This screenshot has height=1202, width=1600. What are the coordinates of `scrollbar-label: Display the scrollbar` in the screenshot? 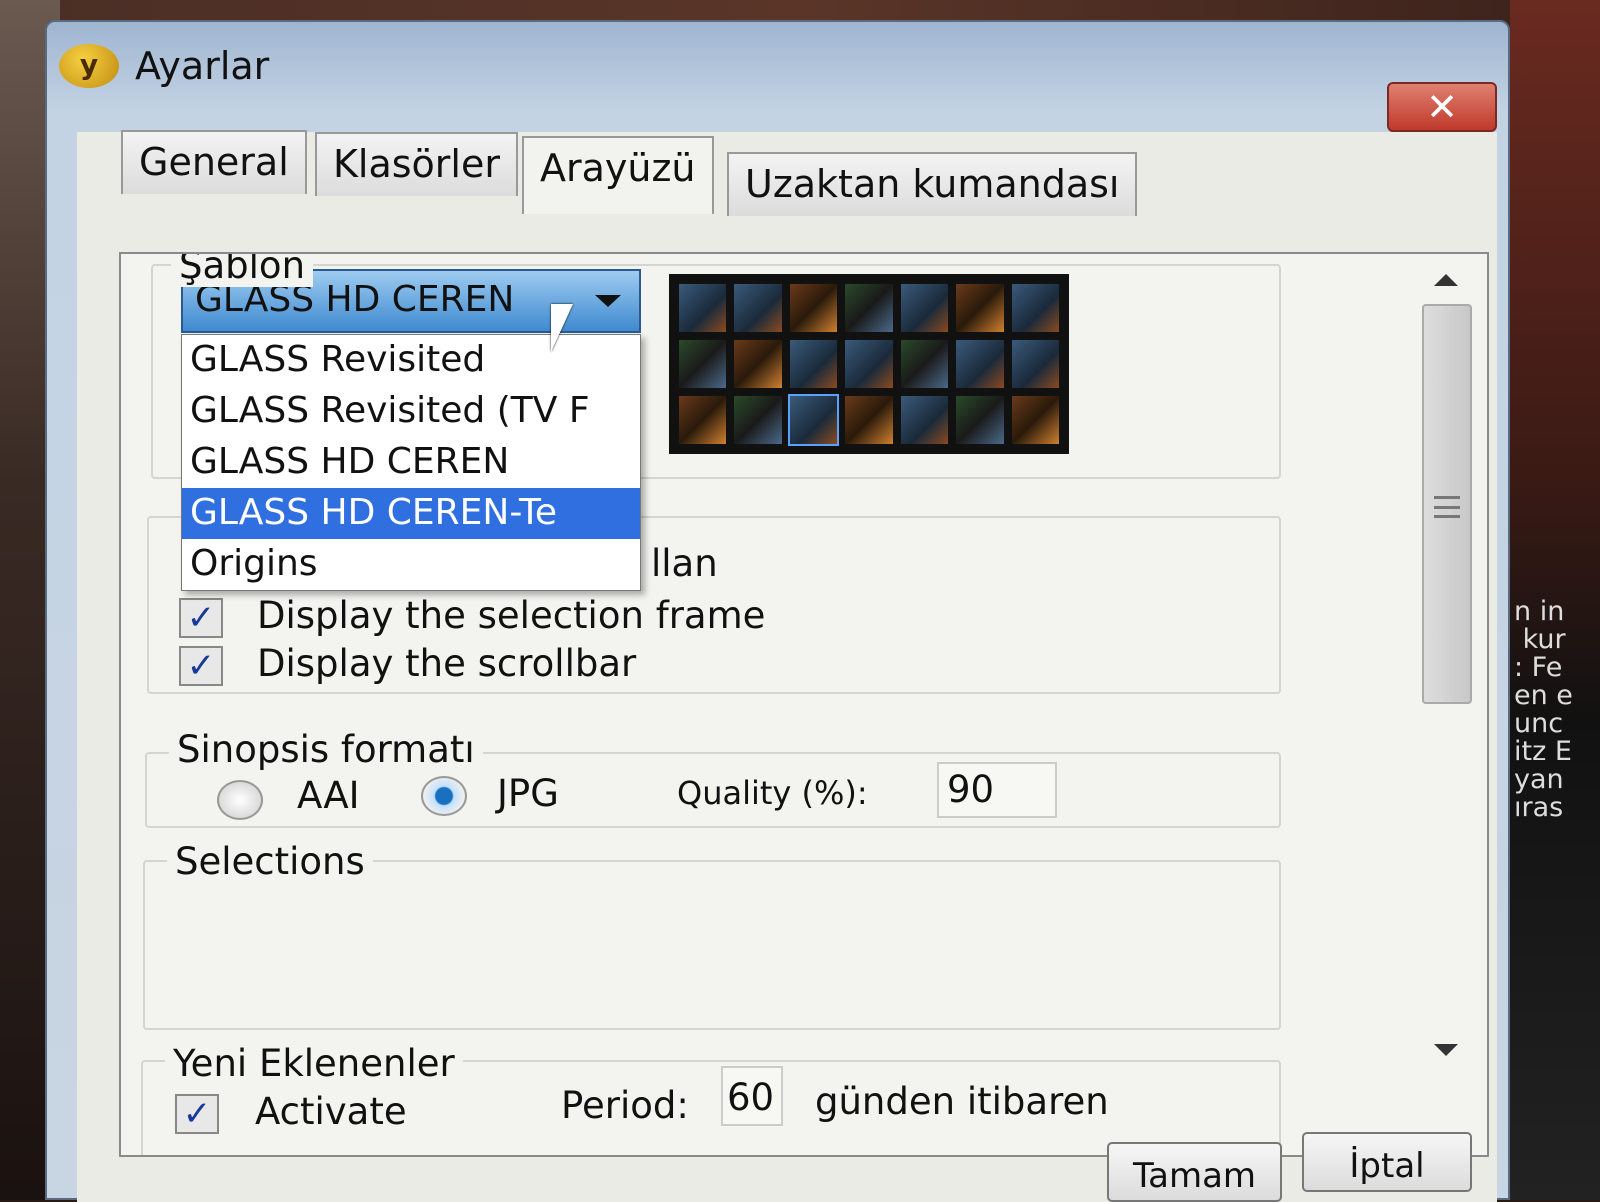 It's located at (447, 663).